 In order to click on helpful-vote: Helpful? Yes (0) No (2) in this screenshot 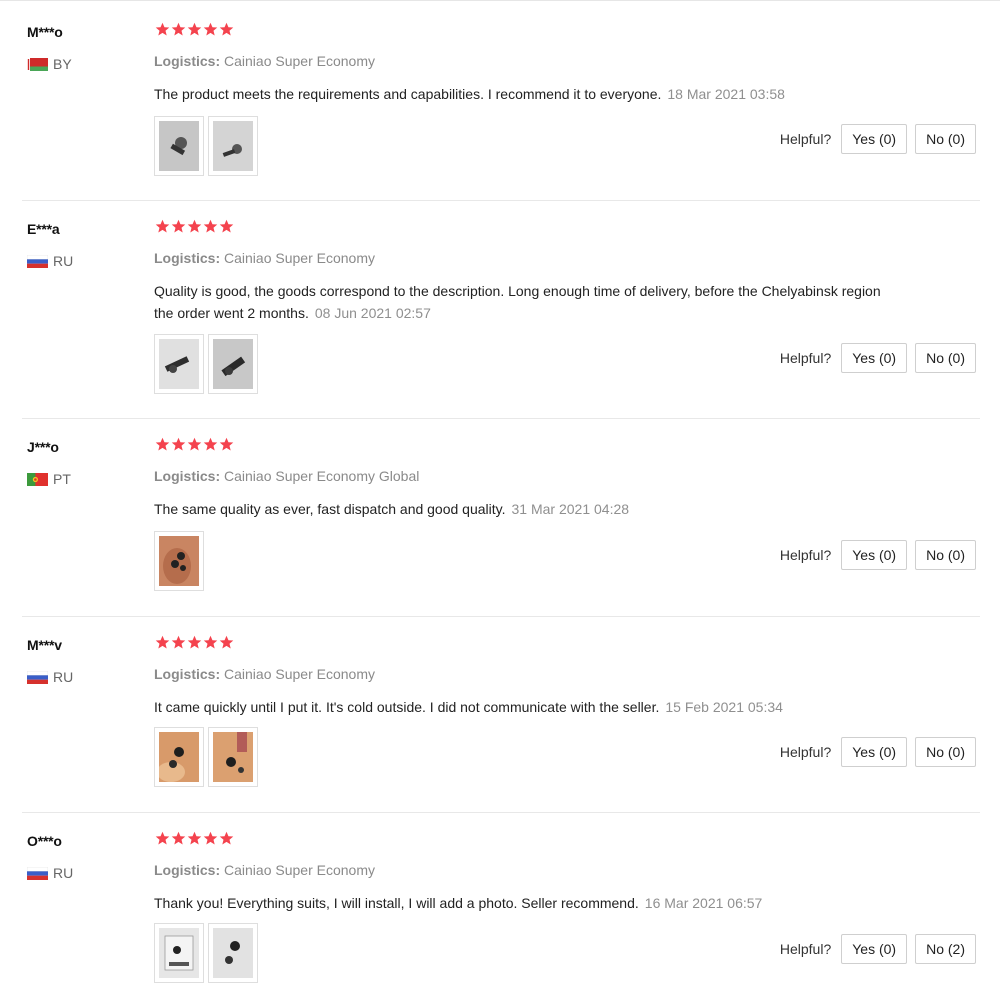, I will do `click(878, 949)`.